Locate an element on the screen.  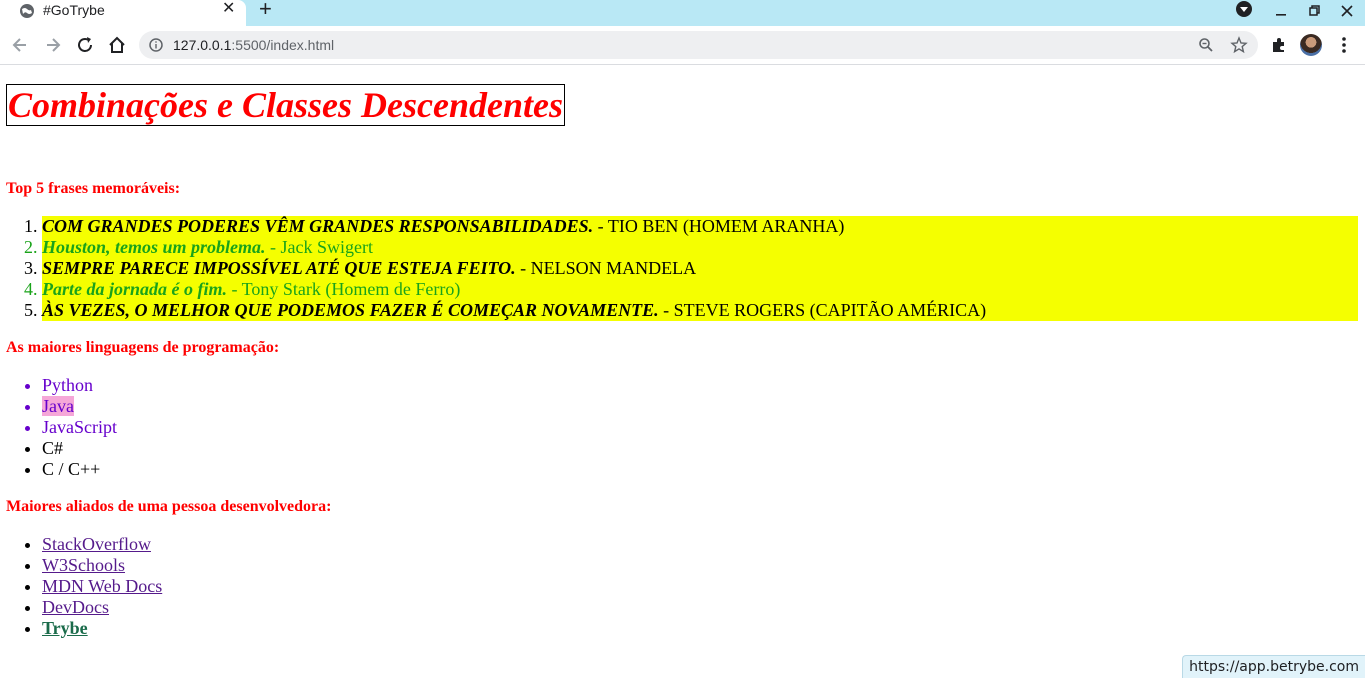
globe-icon is located at coordinates (27, 11).